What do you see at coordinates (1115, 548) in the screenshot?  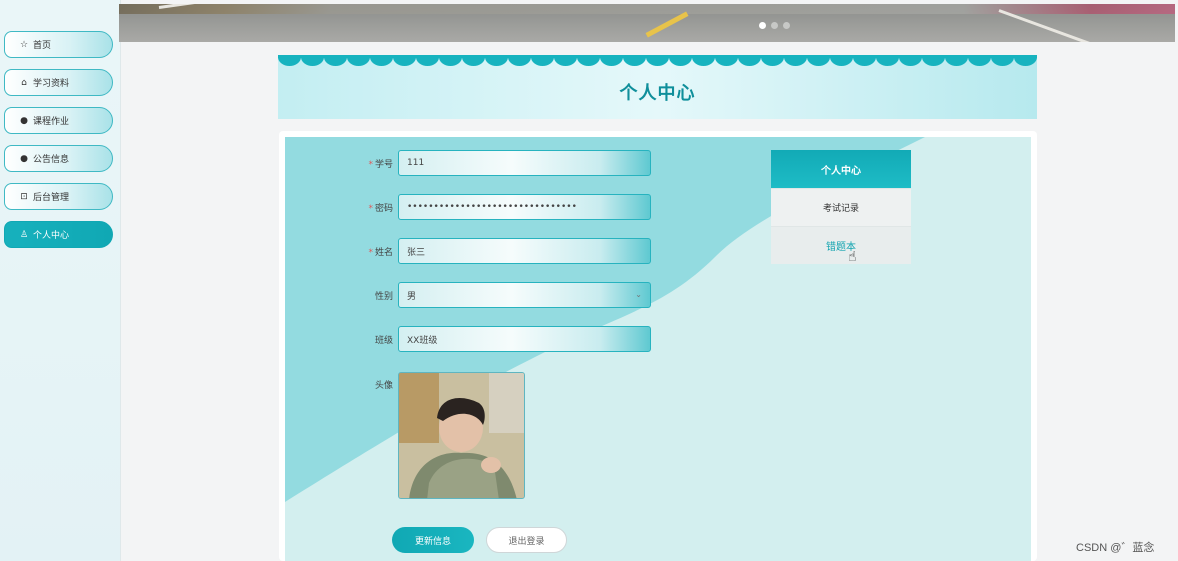 I see `watermark: CSDN @゛蓝念` at bounding box center [1115, 548].